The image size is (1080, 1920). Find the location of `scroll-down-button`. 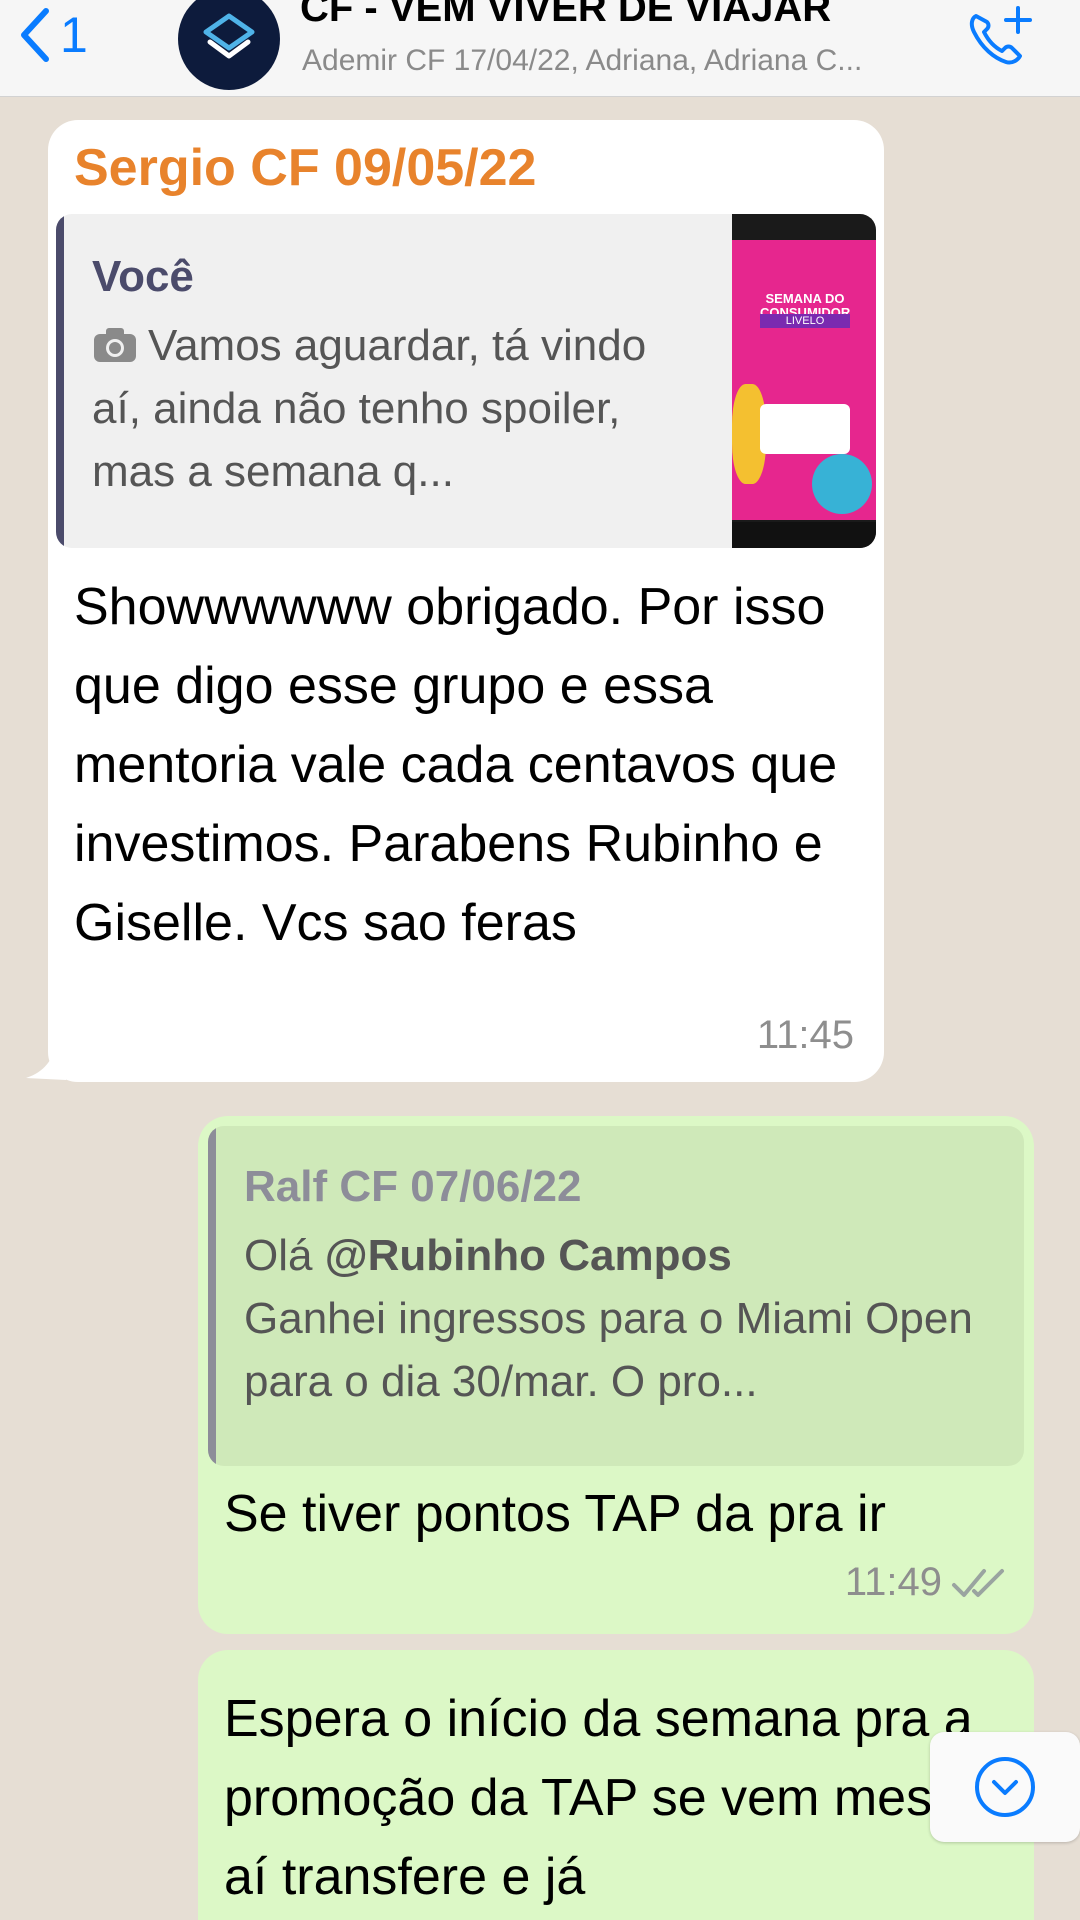

scroll-down-button is located at coordinates (1005, 1787).